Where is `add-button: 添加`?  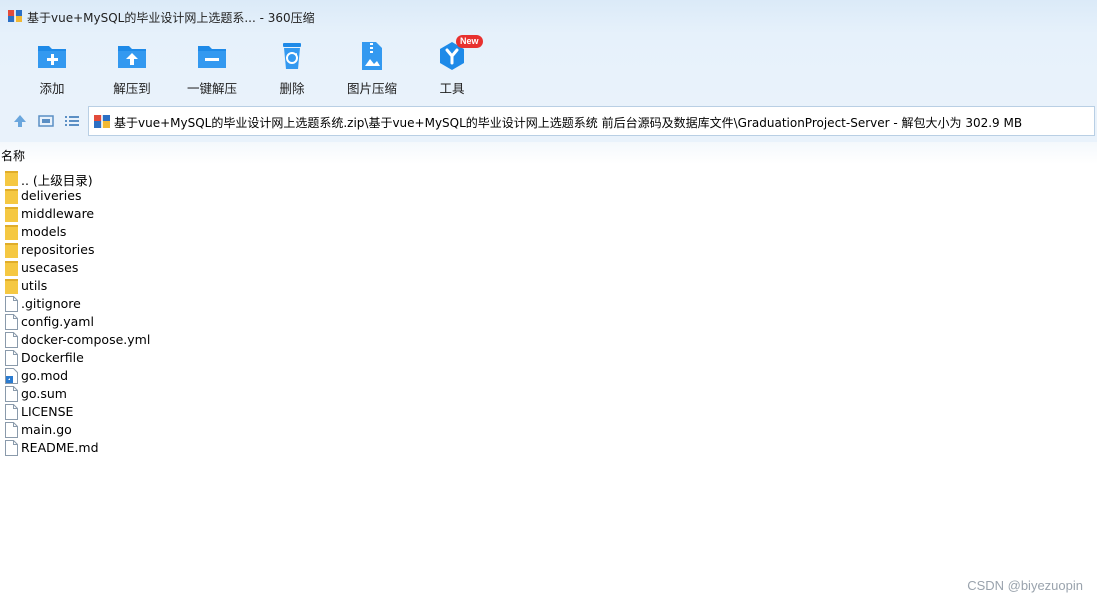
add-button: 添加 is located at coordinates (52, 68).